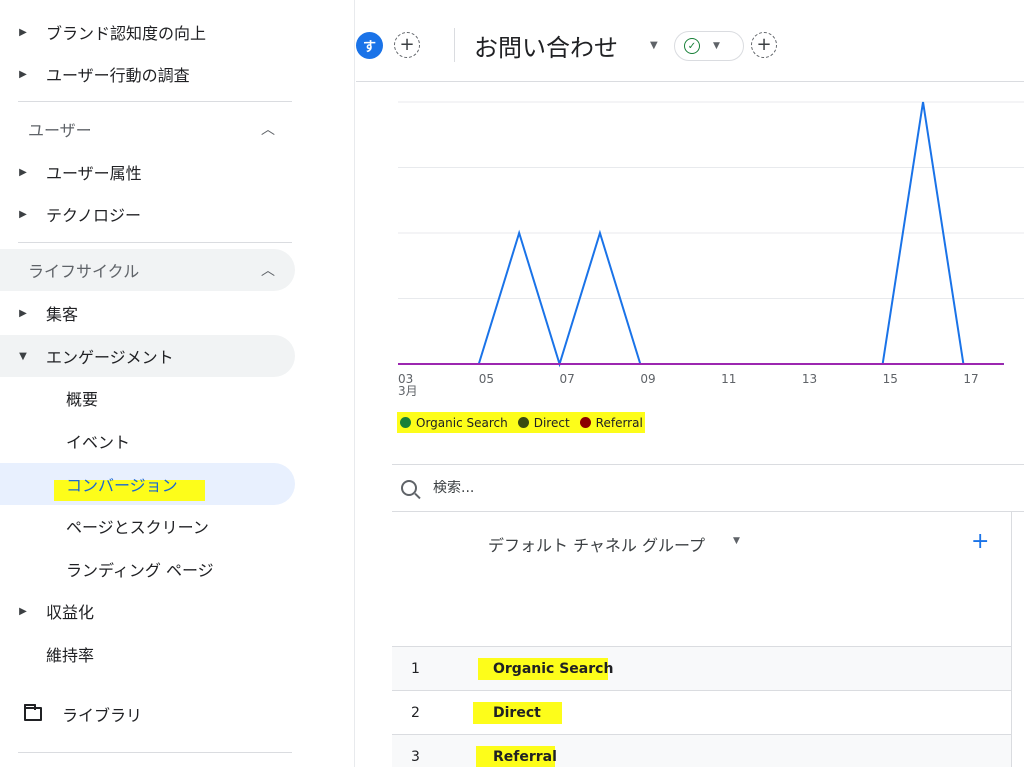 Image resolution: width=1024 pixels, height=767 pixels. I want to click on sidebar-item-retention: 維持率, so click(47, 654).